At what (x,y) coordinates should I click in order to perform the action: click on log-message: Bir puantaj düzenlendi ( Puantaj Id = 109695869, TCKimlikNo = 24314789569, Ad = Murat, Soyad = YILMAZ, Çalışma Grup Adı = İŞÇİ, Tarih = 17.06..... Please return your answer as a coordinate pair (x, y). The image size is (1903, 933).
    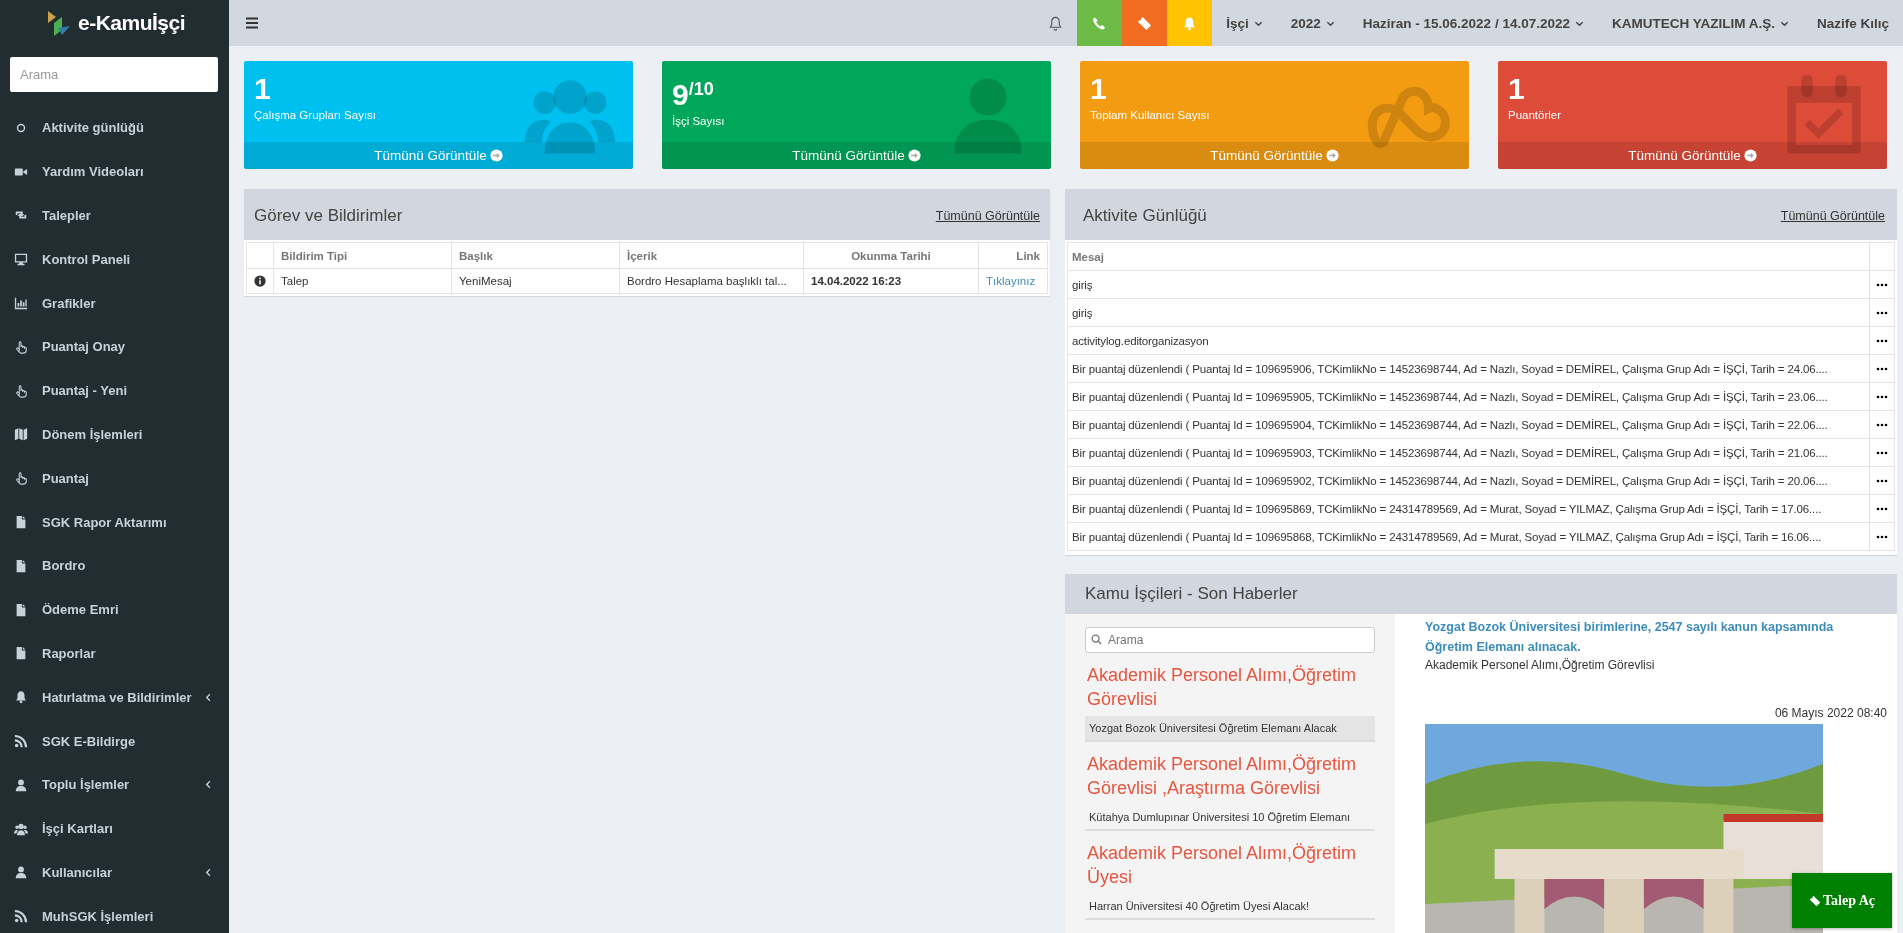
    Looking at the image, I should click on (1468, 508).